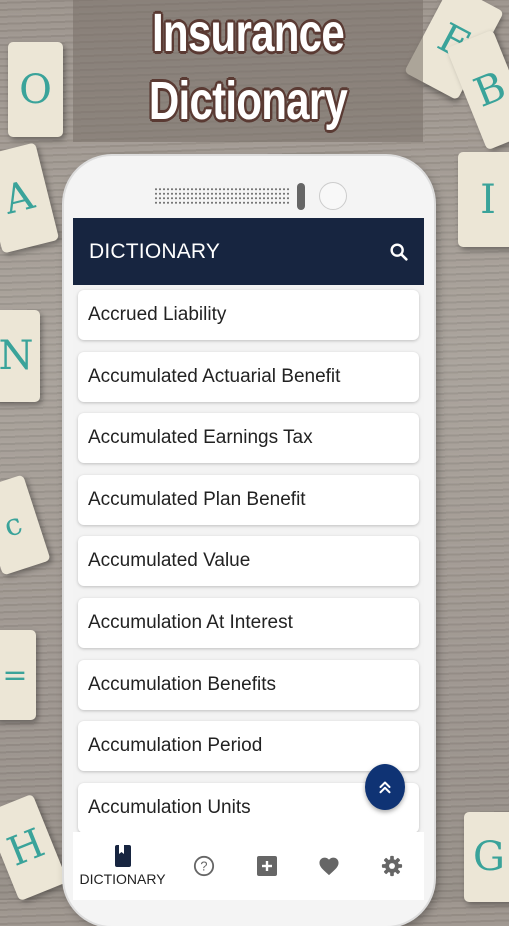  Describe the element at coordinates (301, 196) in the screenshot. I see `phone-sensor` at that location.